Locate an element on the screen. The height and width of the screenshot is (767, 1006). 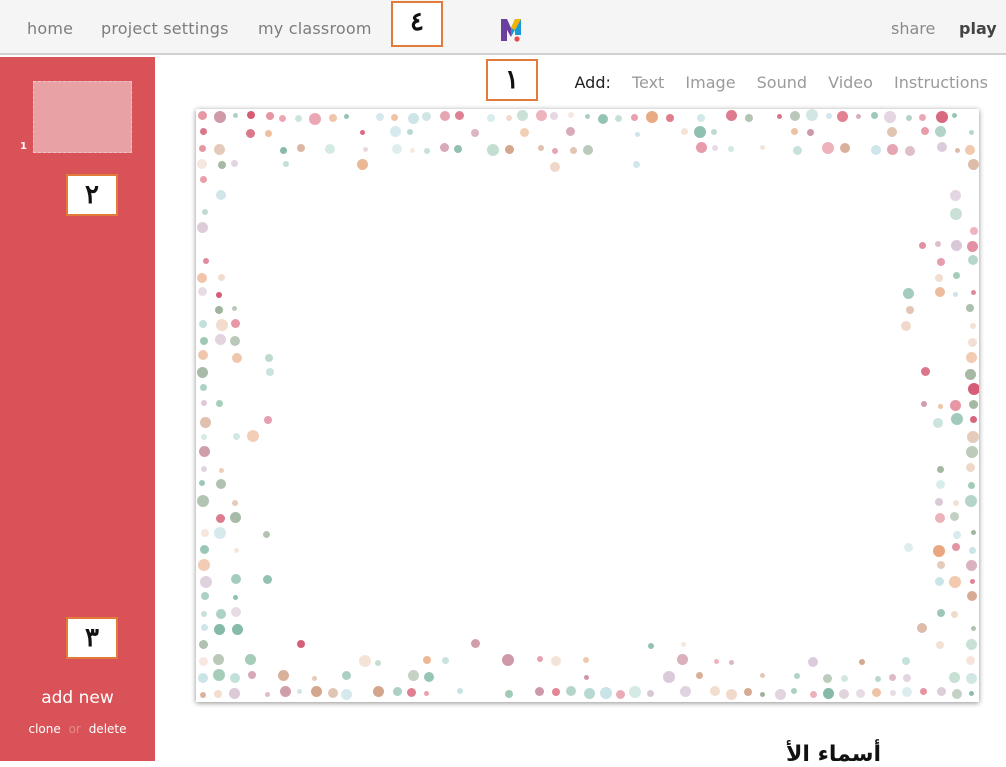
add-image-button: Image is located at coordinates (710, 82).